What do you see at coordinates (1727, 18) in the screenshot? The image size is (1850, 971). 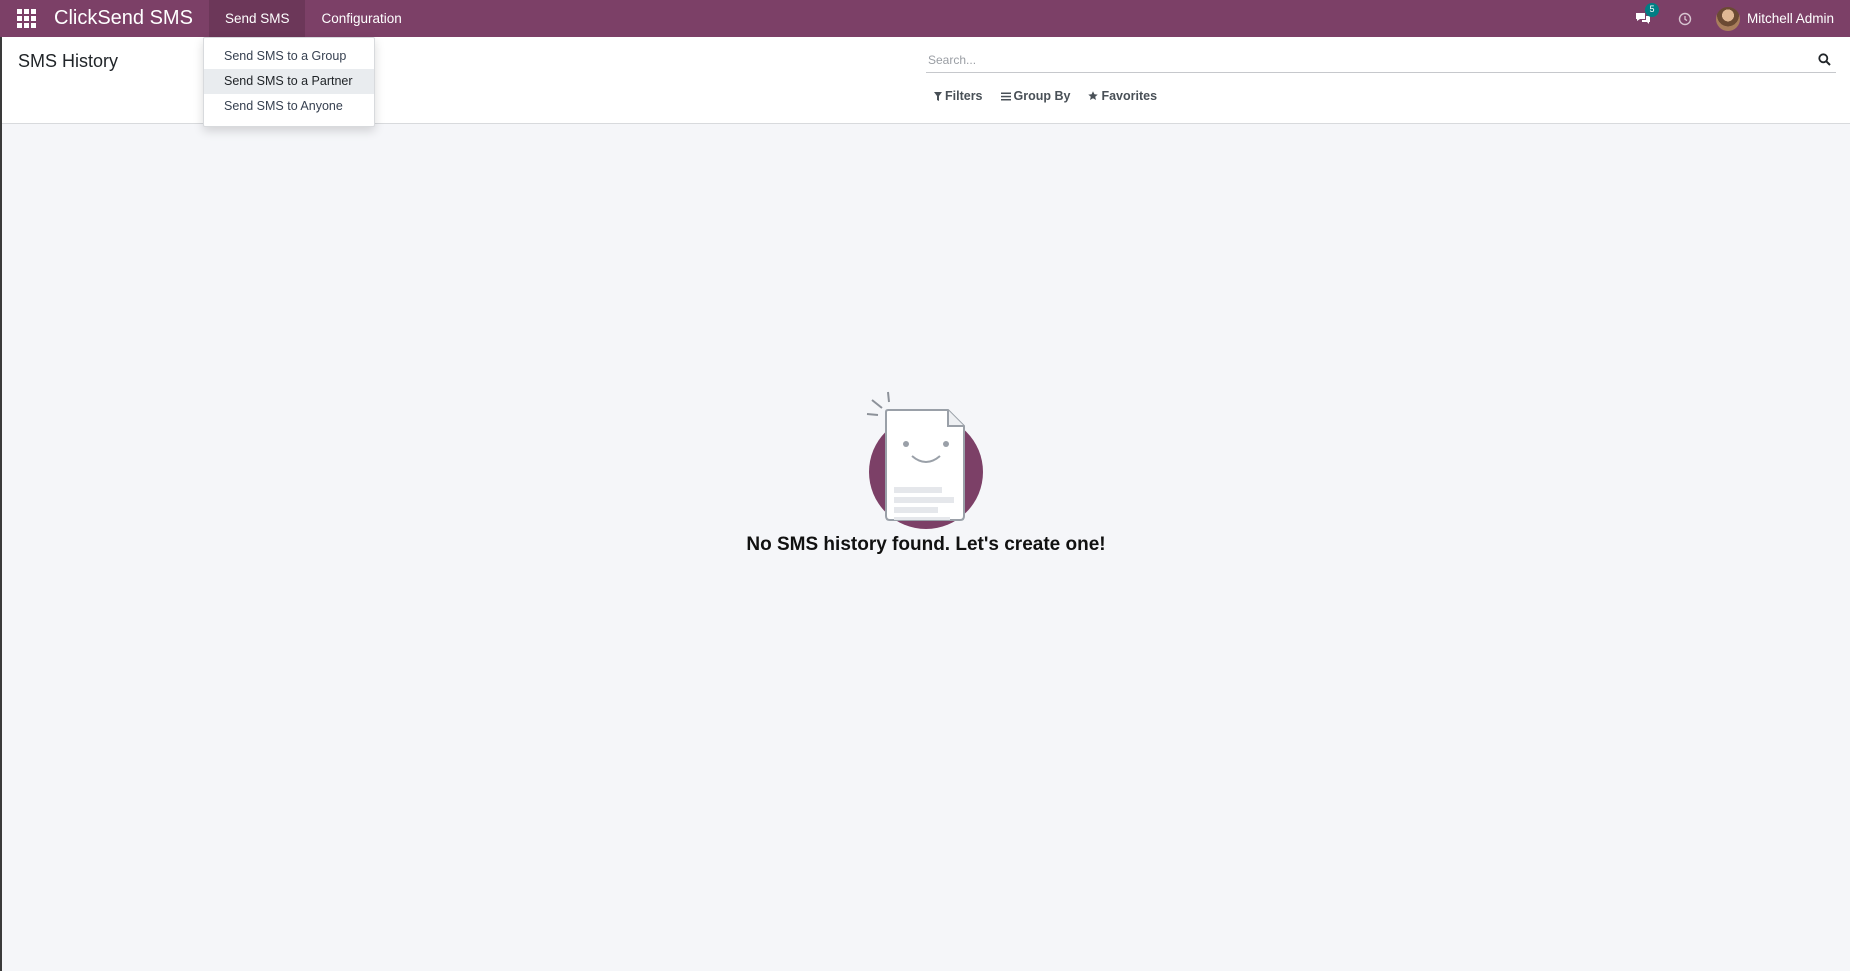 I see `avatar` at bounding box center [1727, 18].